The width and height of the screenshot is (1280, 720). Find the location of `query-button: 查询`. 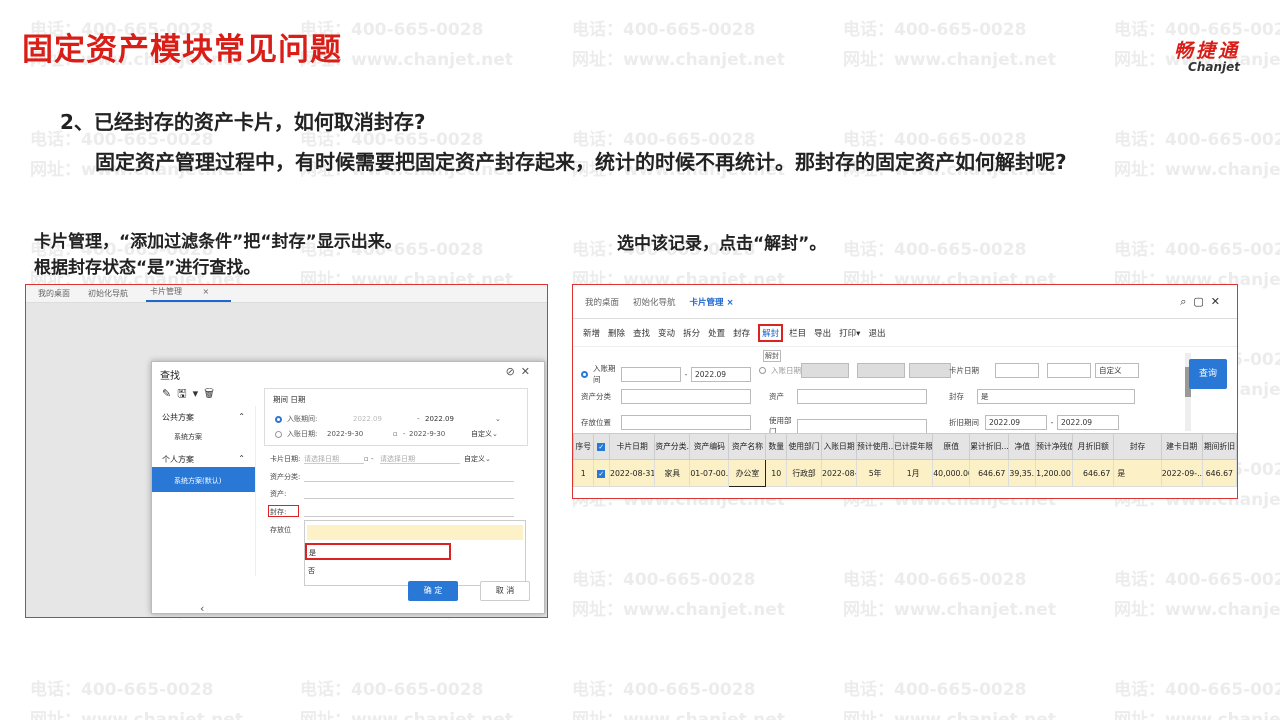

query-button: 查询 is located at coordinates (1208, 374).